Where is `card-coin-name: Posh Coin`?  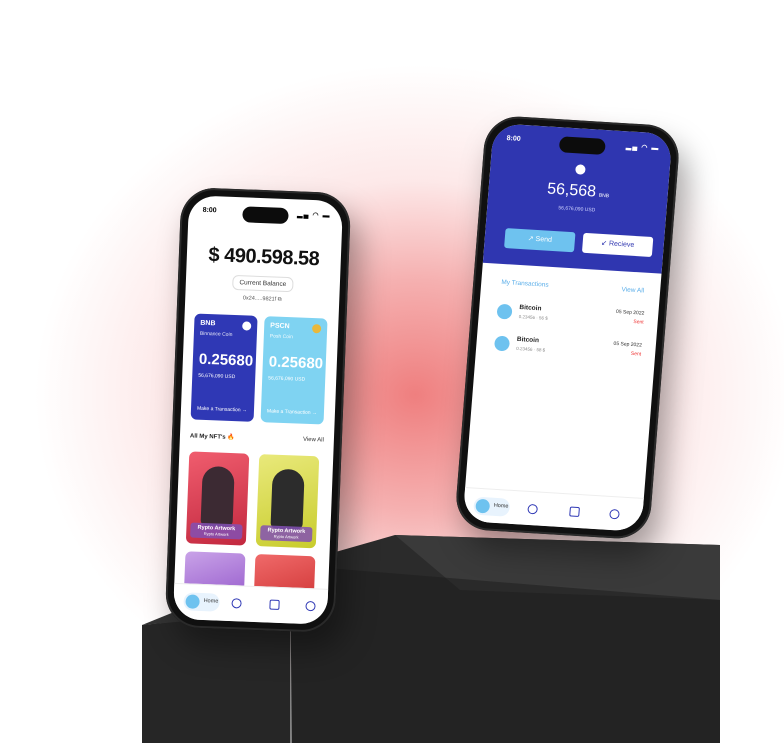
card-coin-name: Posh Coin is located at coordinates (281, 337).